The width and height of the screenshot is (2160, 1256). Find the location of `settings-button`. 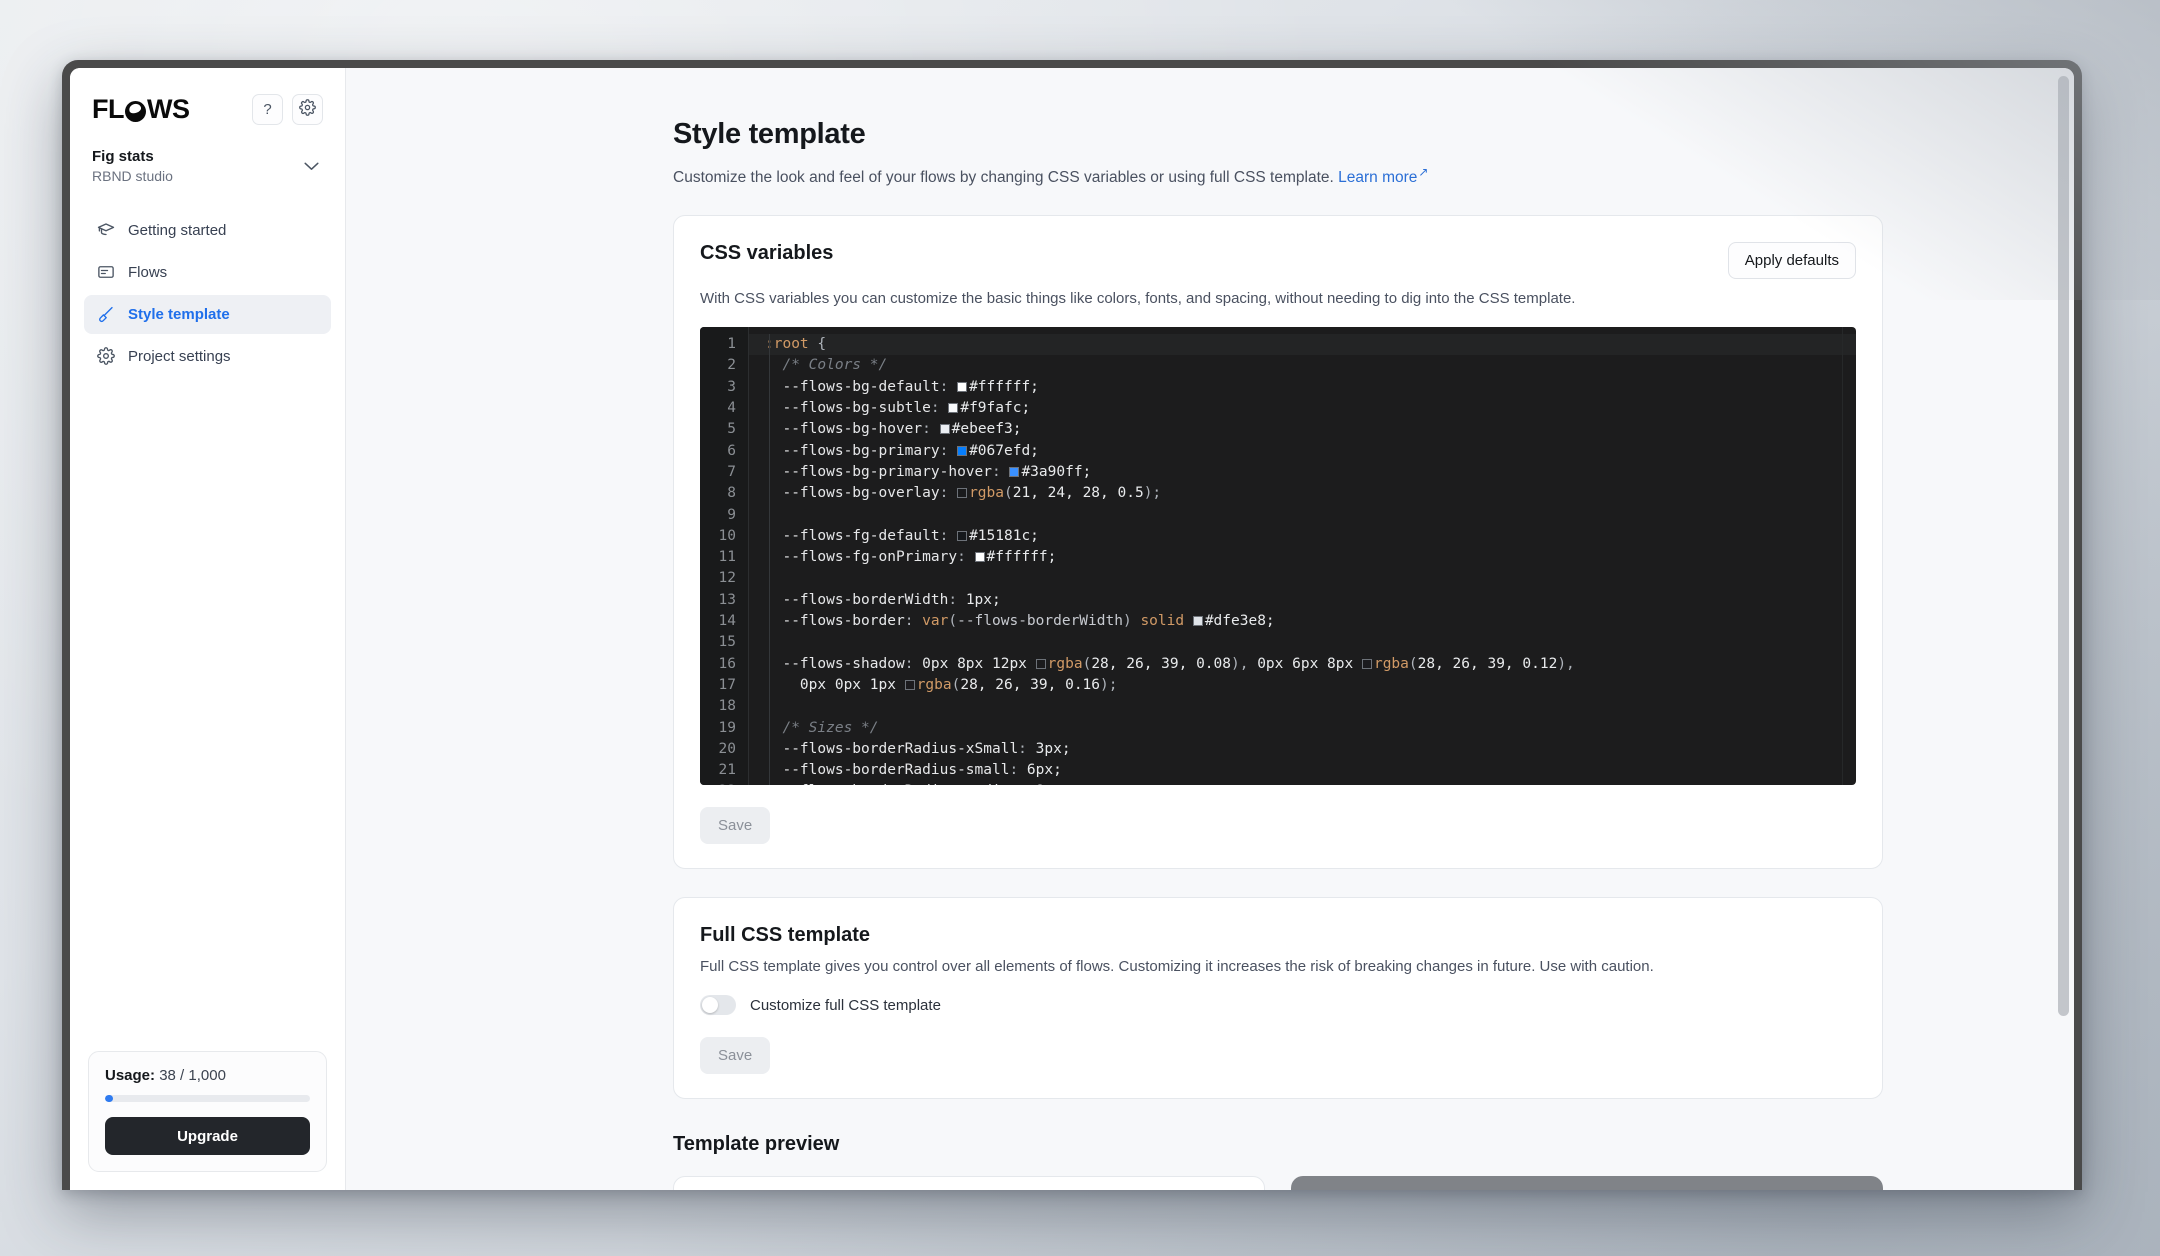

settings-button is located at coordinates (307, 109).